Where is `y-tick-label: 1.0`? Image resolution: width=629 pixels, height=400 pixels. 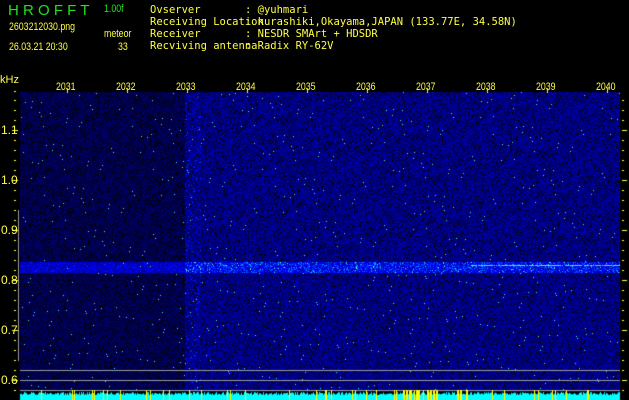
y-tick-label: 1.0 is located at coordinates (9, 180).